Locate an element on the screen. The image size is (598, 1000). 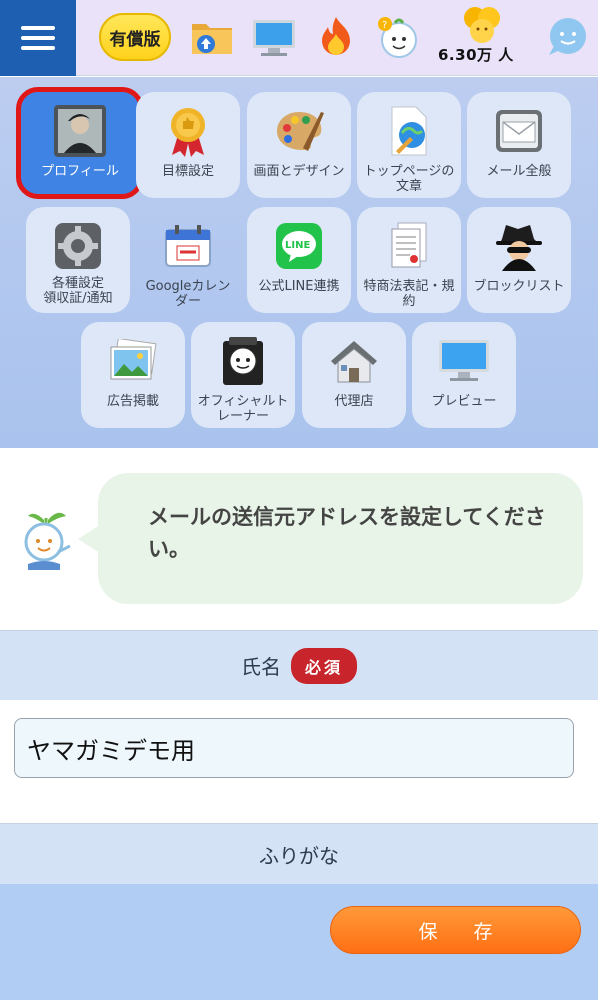
name-input-row is located at coordinates (299, 761).